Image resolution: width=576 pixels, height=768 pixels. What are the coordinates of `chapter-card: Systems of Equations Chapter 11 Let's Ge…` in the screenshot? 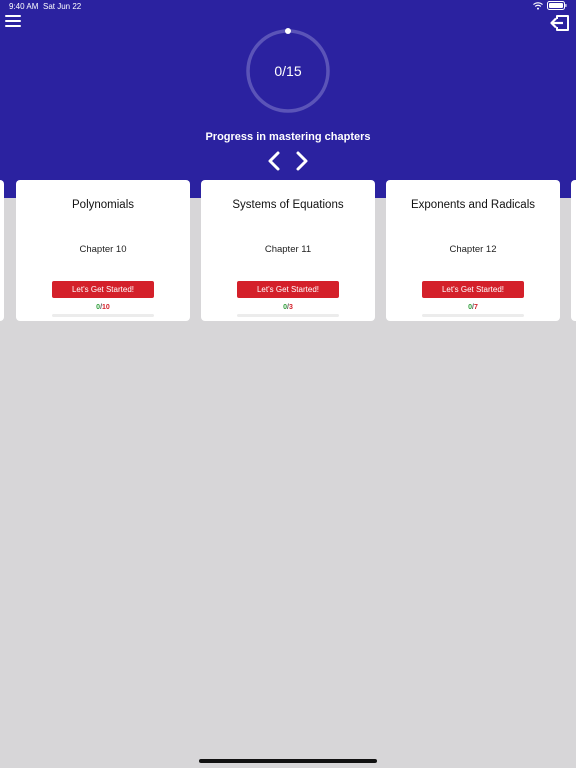 It's located at (288, 250).